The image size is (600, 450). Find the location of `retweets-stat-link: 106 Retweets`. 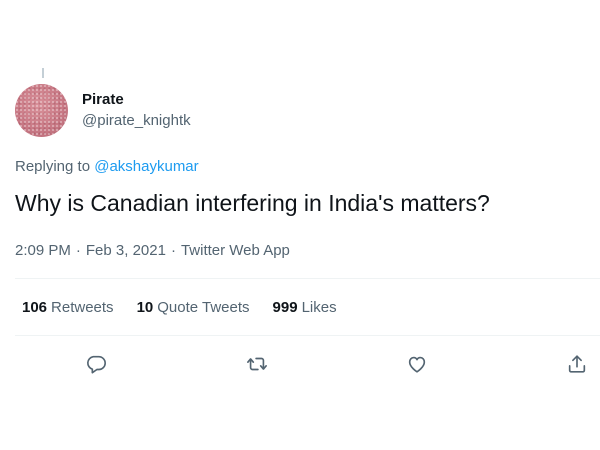

retweets-stat-link: 106 Retweets is located at coordinates (68, 307).